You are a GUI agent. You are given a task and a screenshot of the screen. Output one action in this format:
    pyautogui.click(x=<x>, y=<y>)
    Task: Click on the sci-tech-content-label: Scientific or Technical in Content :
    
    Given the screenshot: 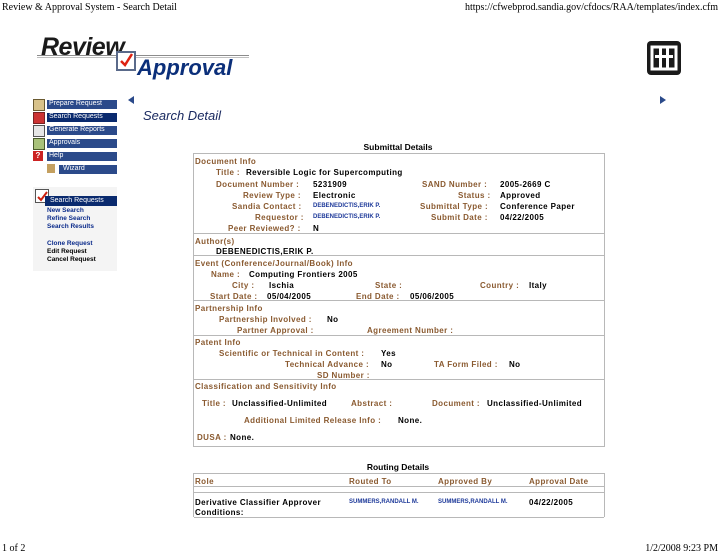 What is the action you would take?
    pyautogui.click(x=292, y=353)
    